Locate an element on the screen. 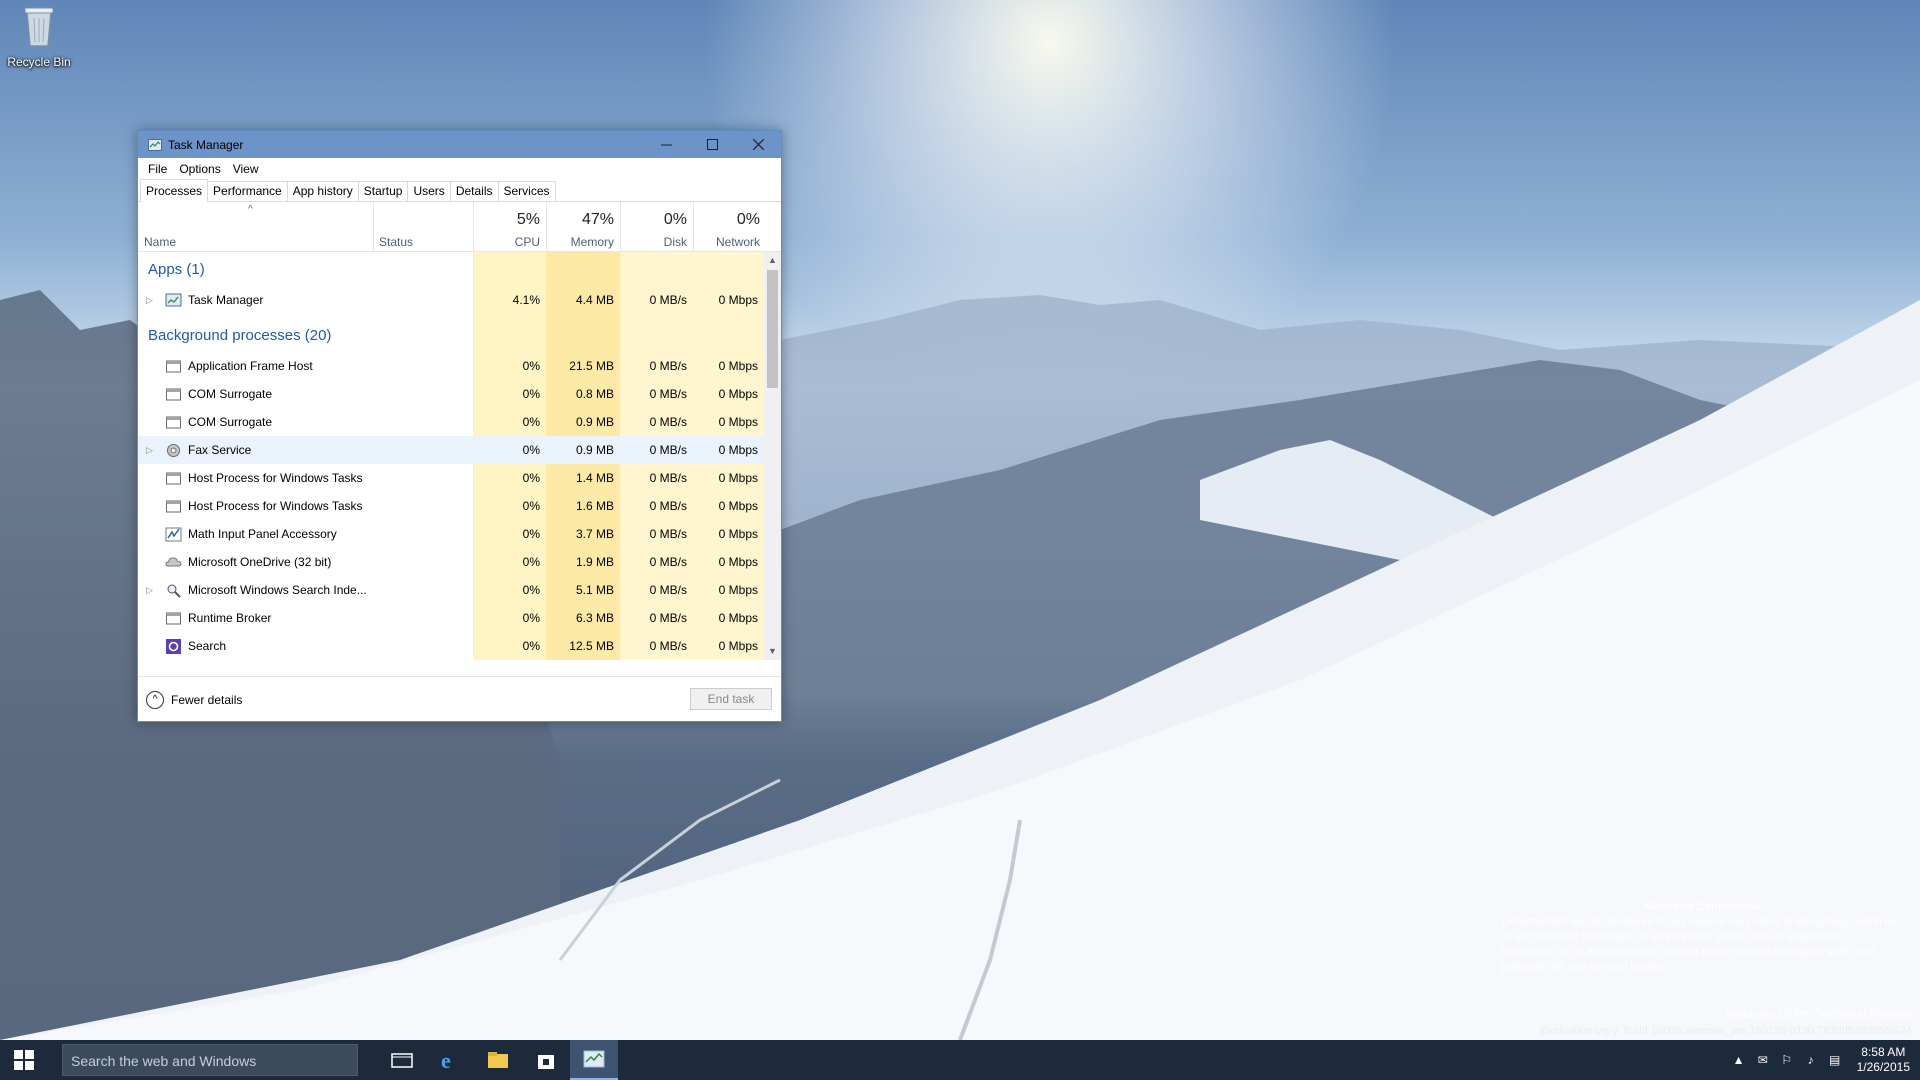  cloud-icon is located at coordinates (173, 561).